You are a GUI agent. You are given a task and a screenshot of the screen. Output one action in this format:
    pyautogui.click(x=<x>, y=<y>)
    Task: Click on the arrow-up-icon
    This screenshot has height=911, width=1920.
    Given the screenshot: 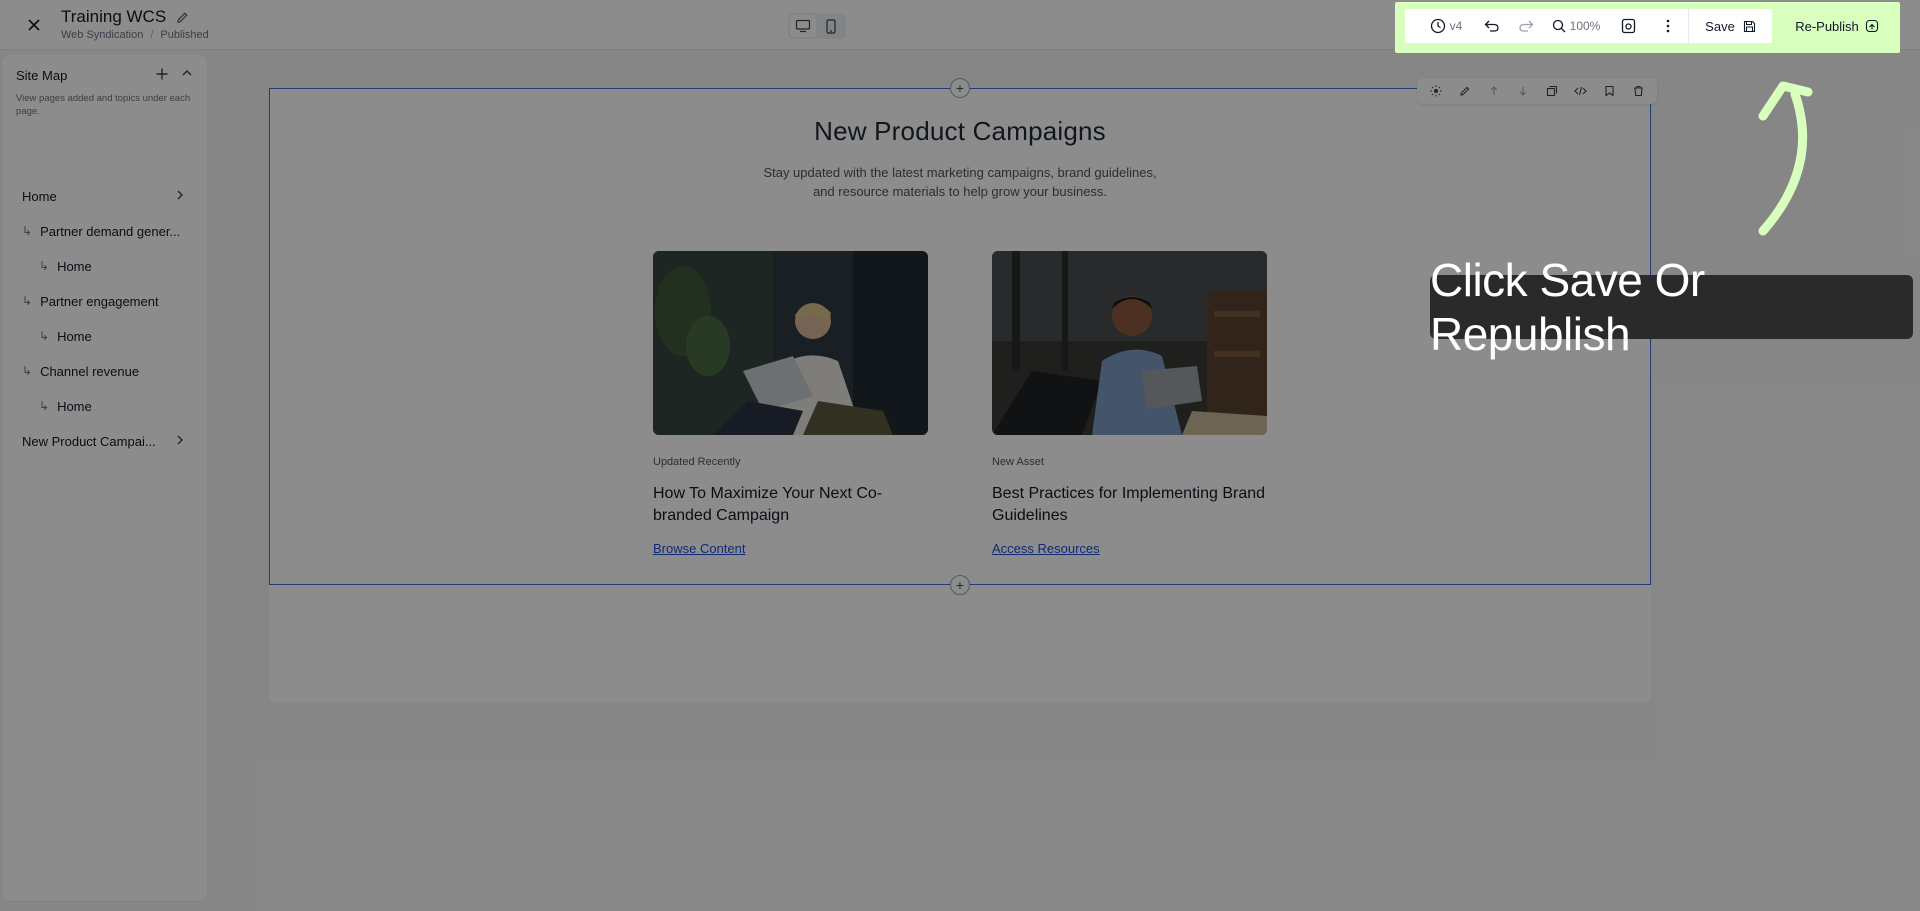 What is the action you would take?
    pyautogui.click(x=1493, y=90)
    